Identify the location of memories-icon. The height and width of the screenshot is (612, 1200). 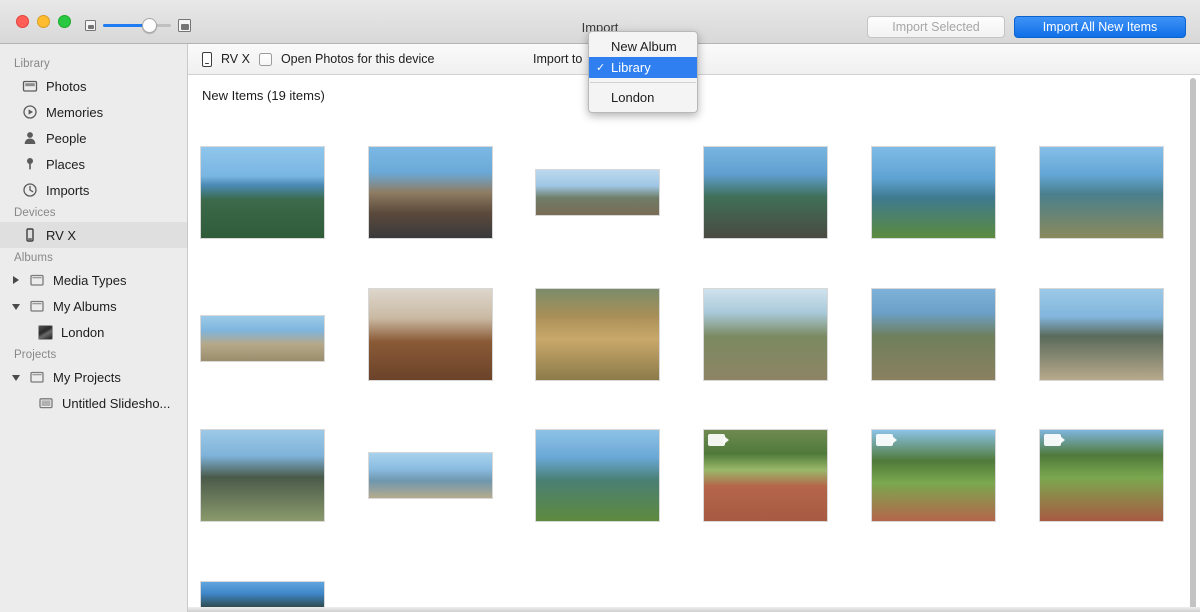
(30, 112).